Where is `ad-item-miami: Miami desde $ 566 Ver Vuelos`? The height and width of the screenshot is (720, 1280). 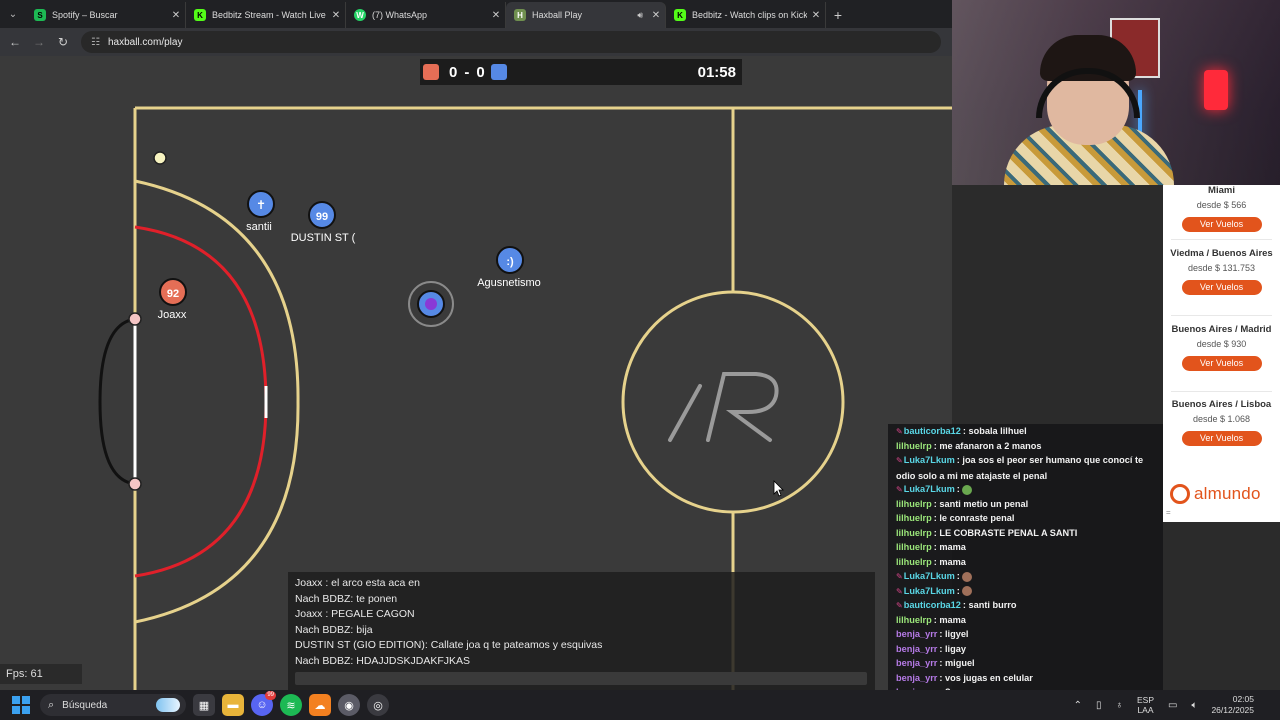
ad-item-miami: Miami desde $ 566 Ver Vuelos is located at coordinates (1221, 208).